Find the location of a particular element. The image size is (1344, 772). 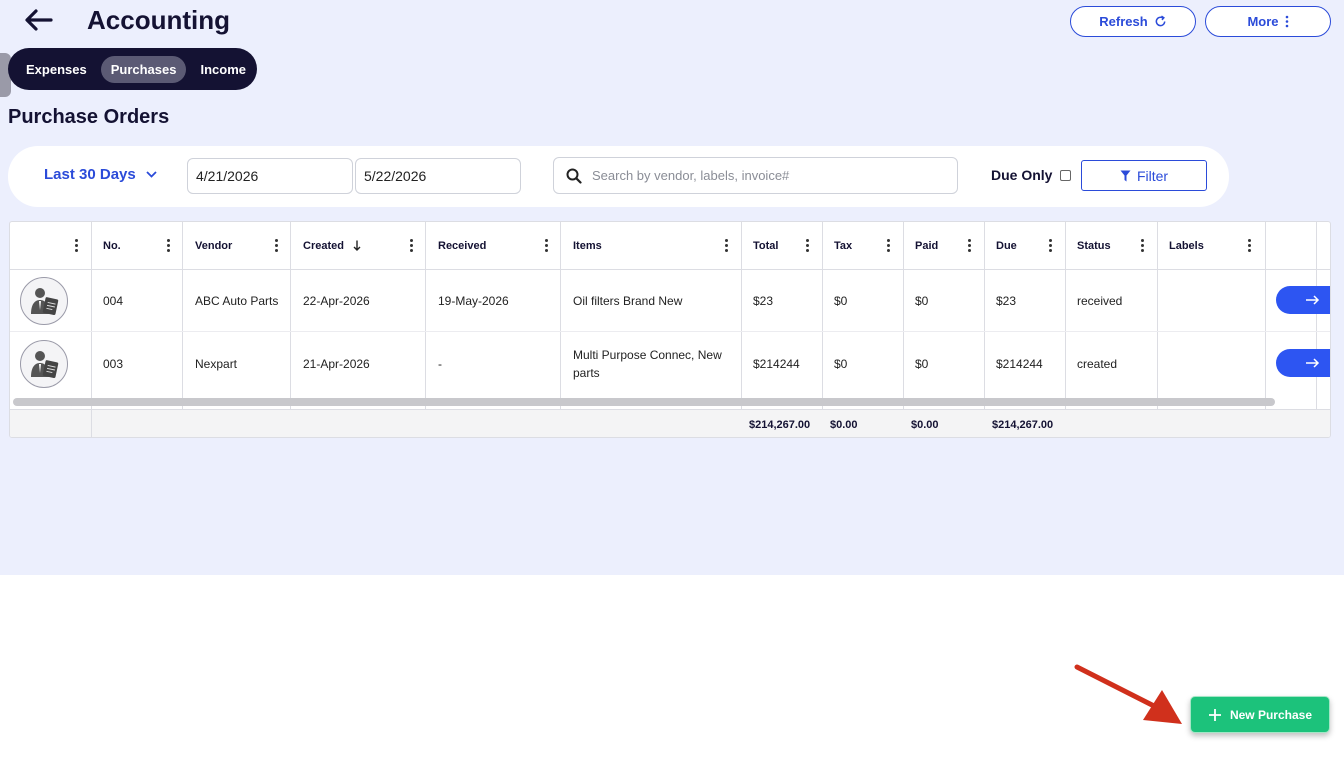

due-only-checkbox is located at coordinates (1066, 175).